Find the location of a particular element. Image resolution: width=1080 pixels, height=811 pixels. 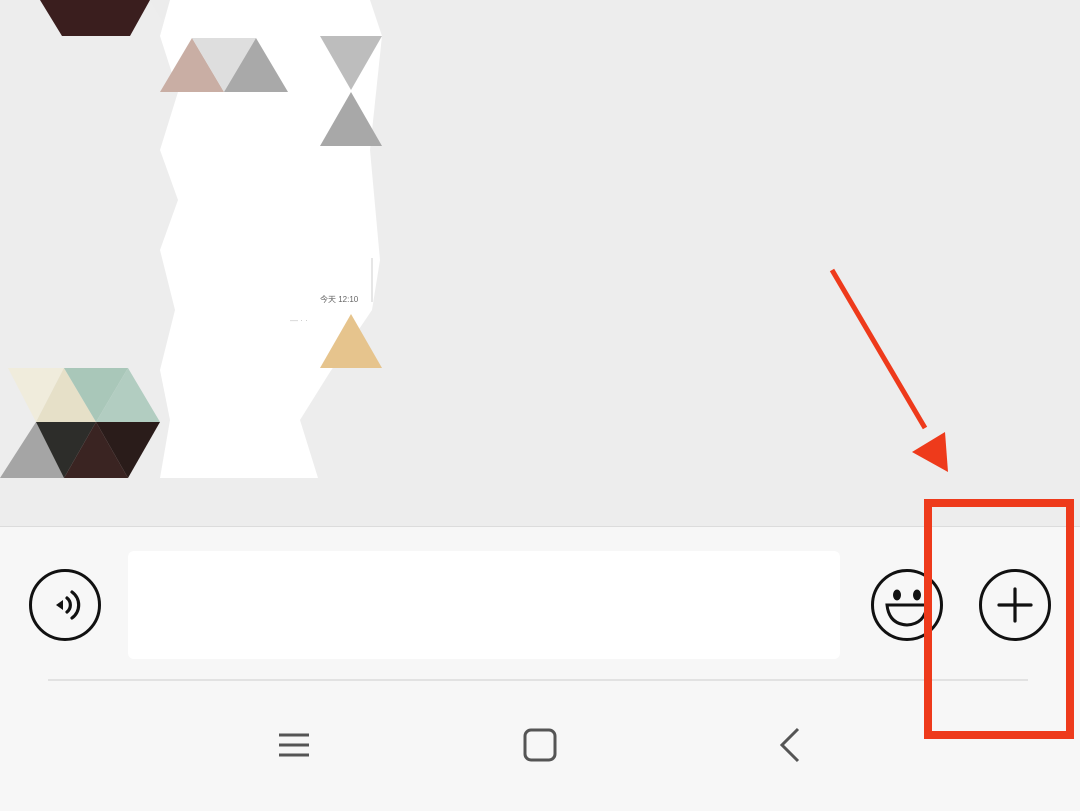

divider is located at coordinates (538, 680).